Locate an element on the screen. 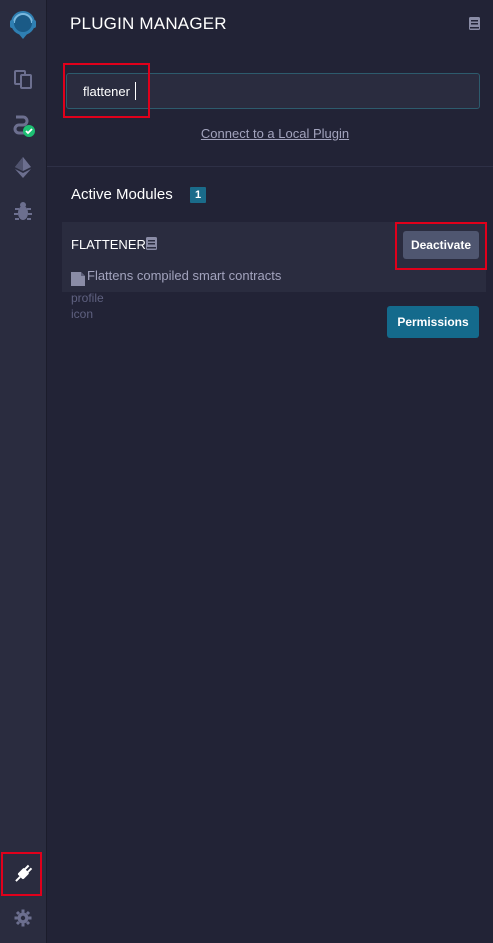 This screenshot has width=493, height=943. plugin-search-input is located at coordinates (273, 91).